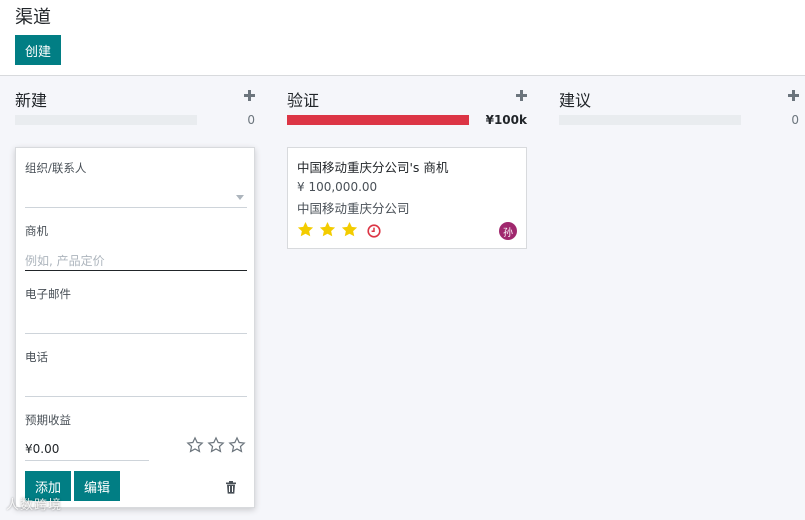  I want to click on column-total-new: 0, so click(251, 120).